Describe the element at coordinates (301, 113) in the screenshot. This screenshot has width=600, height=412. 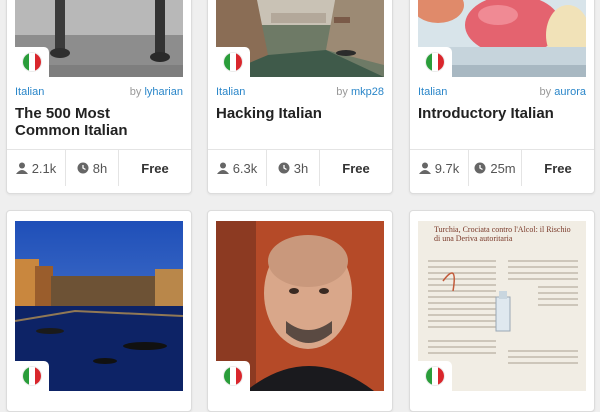
I see `course-title: Hacking Italian` at that location.